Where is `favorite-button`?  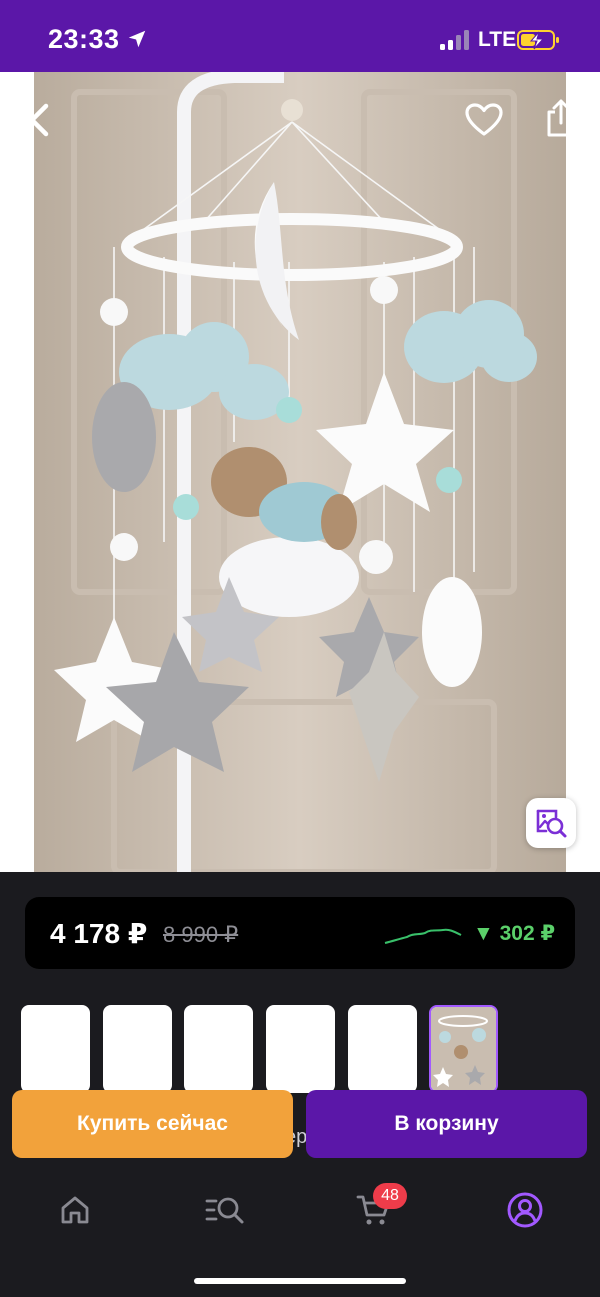 favorite-button is located at coordinates (484, 120).